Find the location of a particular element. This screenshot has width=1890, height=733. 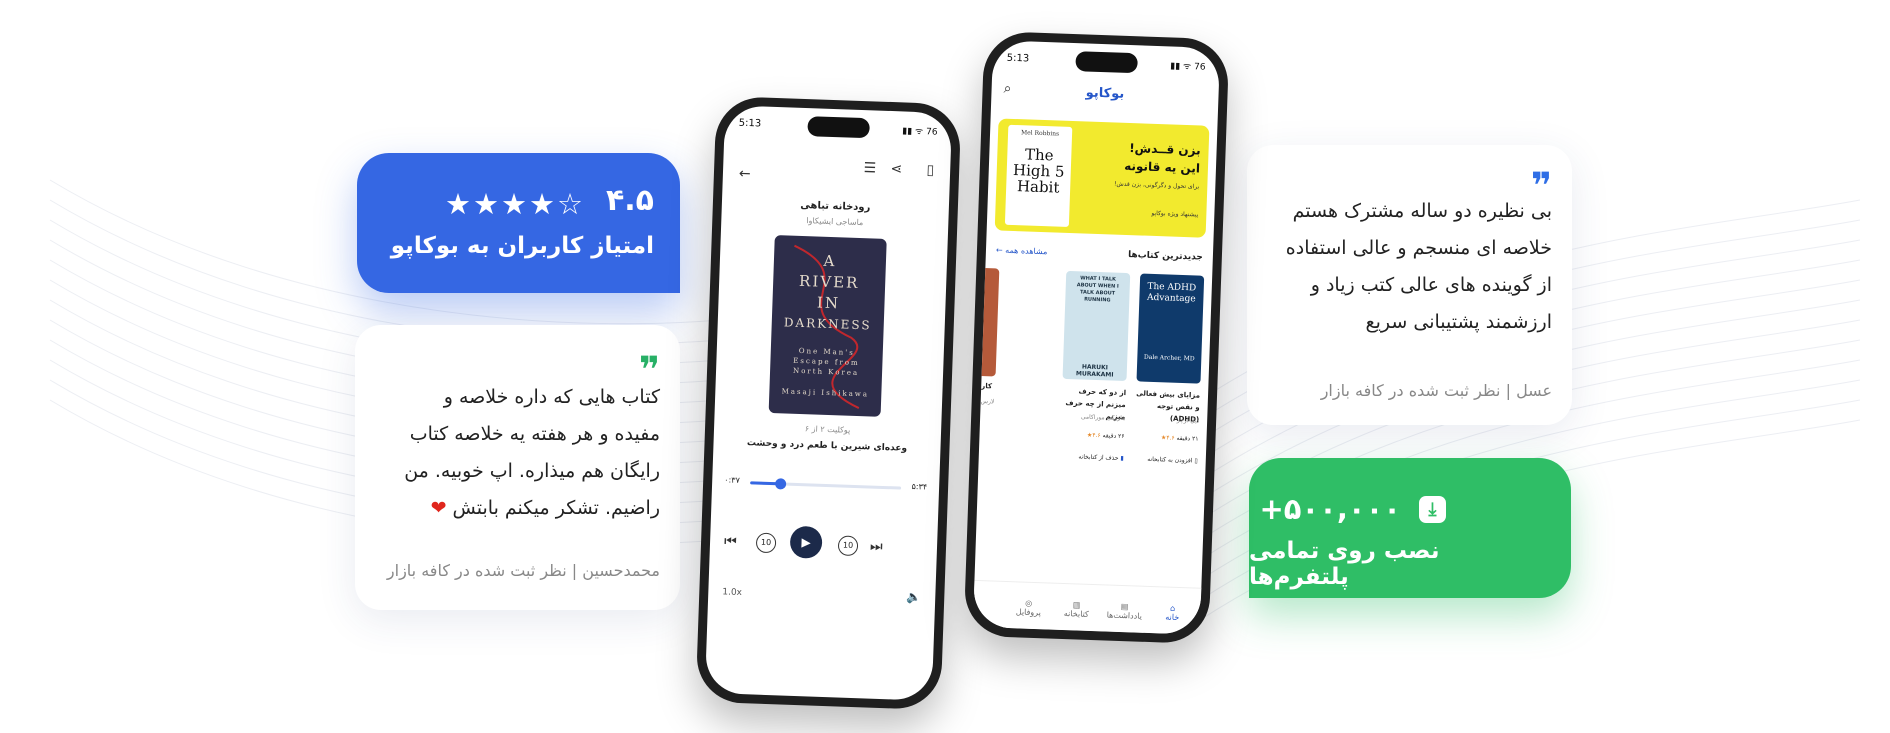

book-icon: ▯ is located at coordinates (930, 170).